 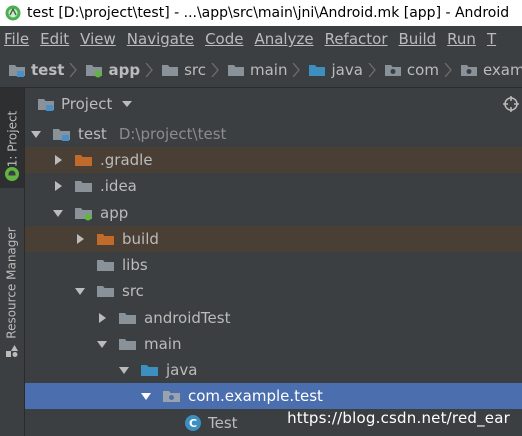 I want to click on menu-code-label: Code, so click(x=224, y=39).